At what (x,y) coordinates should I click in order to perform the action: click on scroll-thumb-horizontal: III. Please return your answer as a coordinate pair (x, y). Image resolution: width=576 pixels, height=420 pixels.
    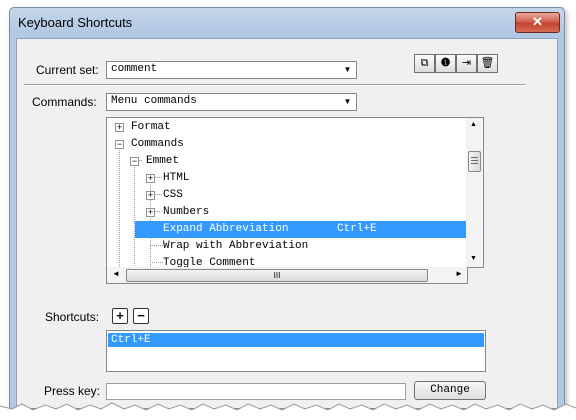
    Looking at the image, I should click on (277, 275).